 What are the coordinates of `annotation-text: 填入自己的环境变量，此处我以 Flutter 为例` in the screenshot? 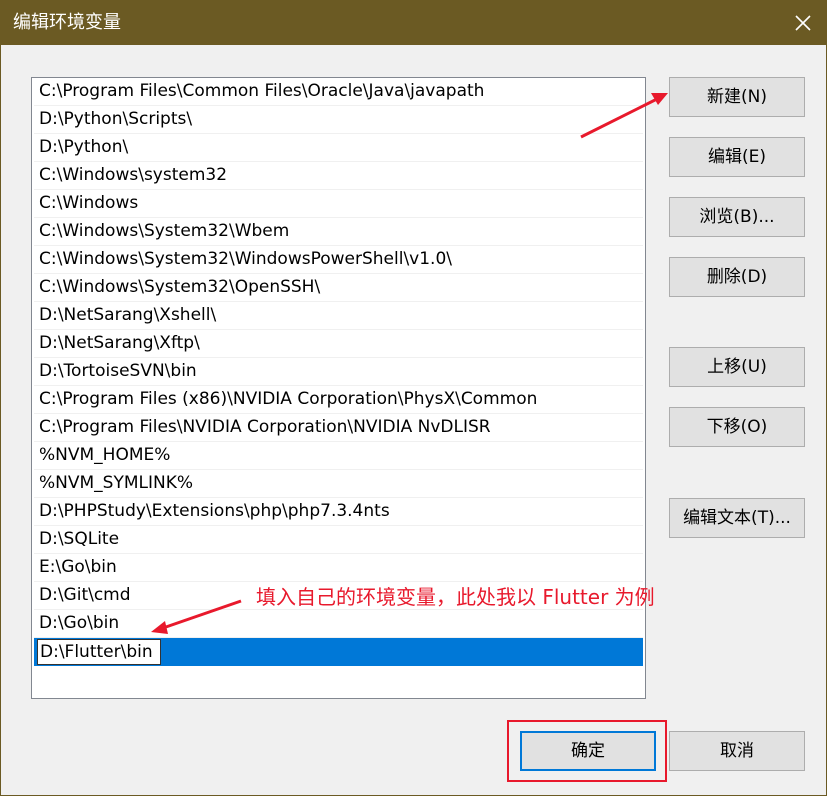 It's located at (455, 597).